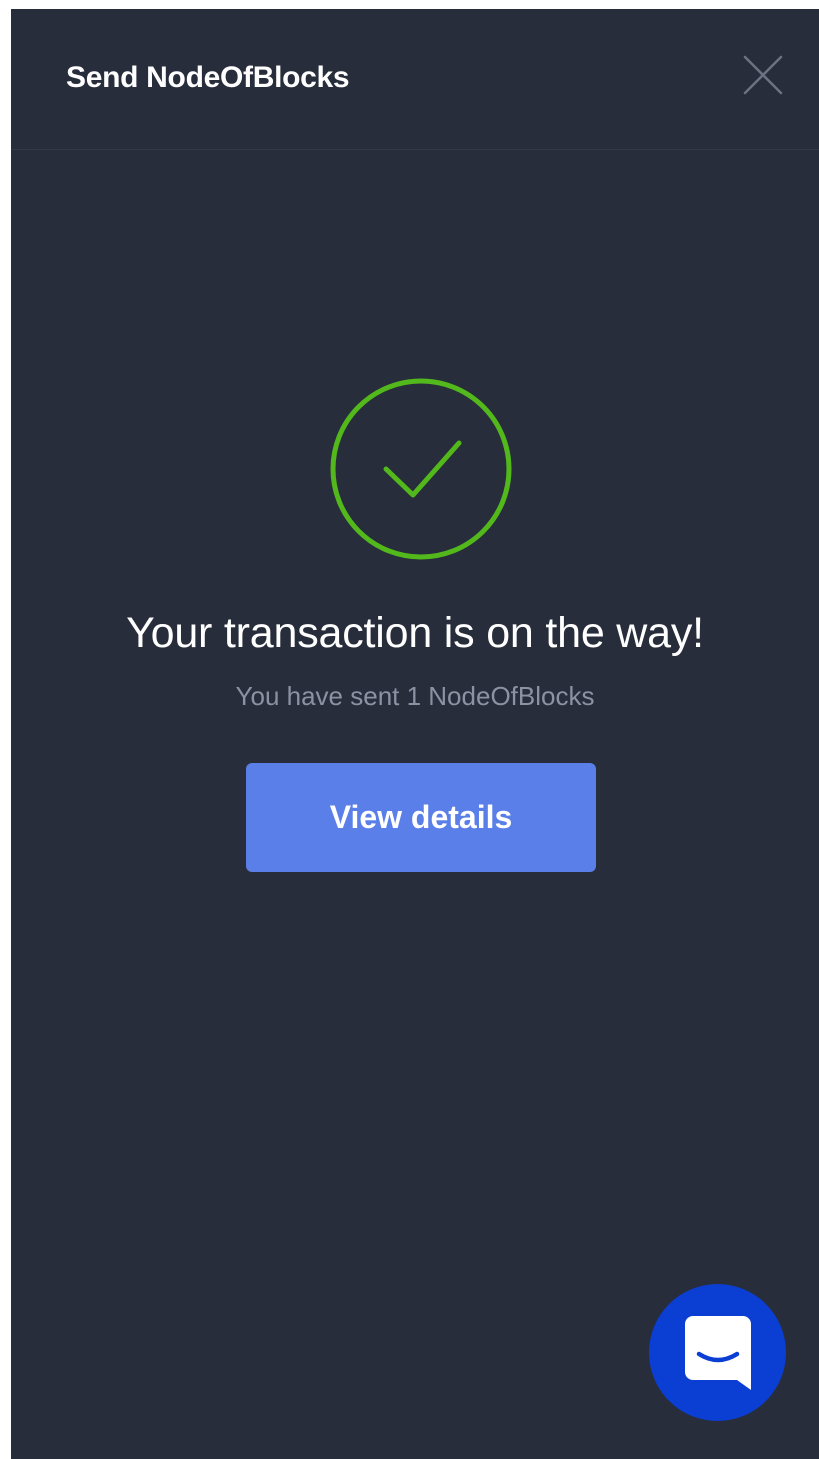  What do you see at coordinates (421, 817) in the screenshot?
I see `view-details-button: View details` at bounding box center [421, 817].